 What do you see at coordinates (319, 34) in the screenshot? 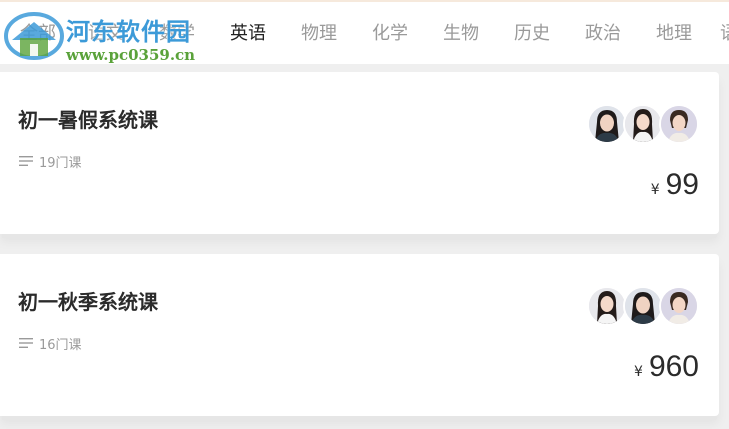
I see `tab-physics: 物理` at bounding box center [319, 34].